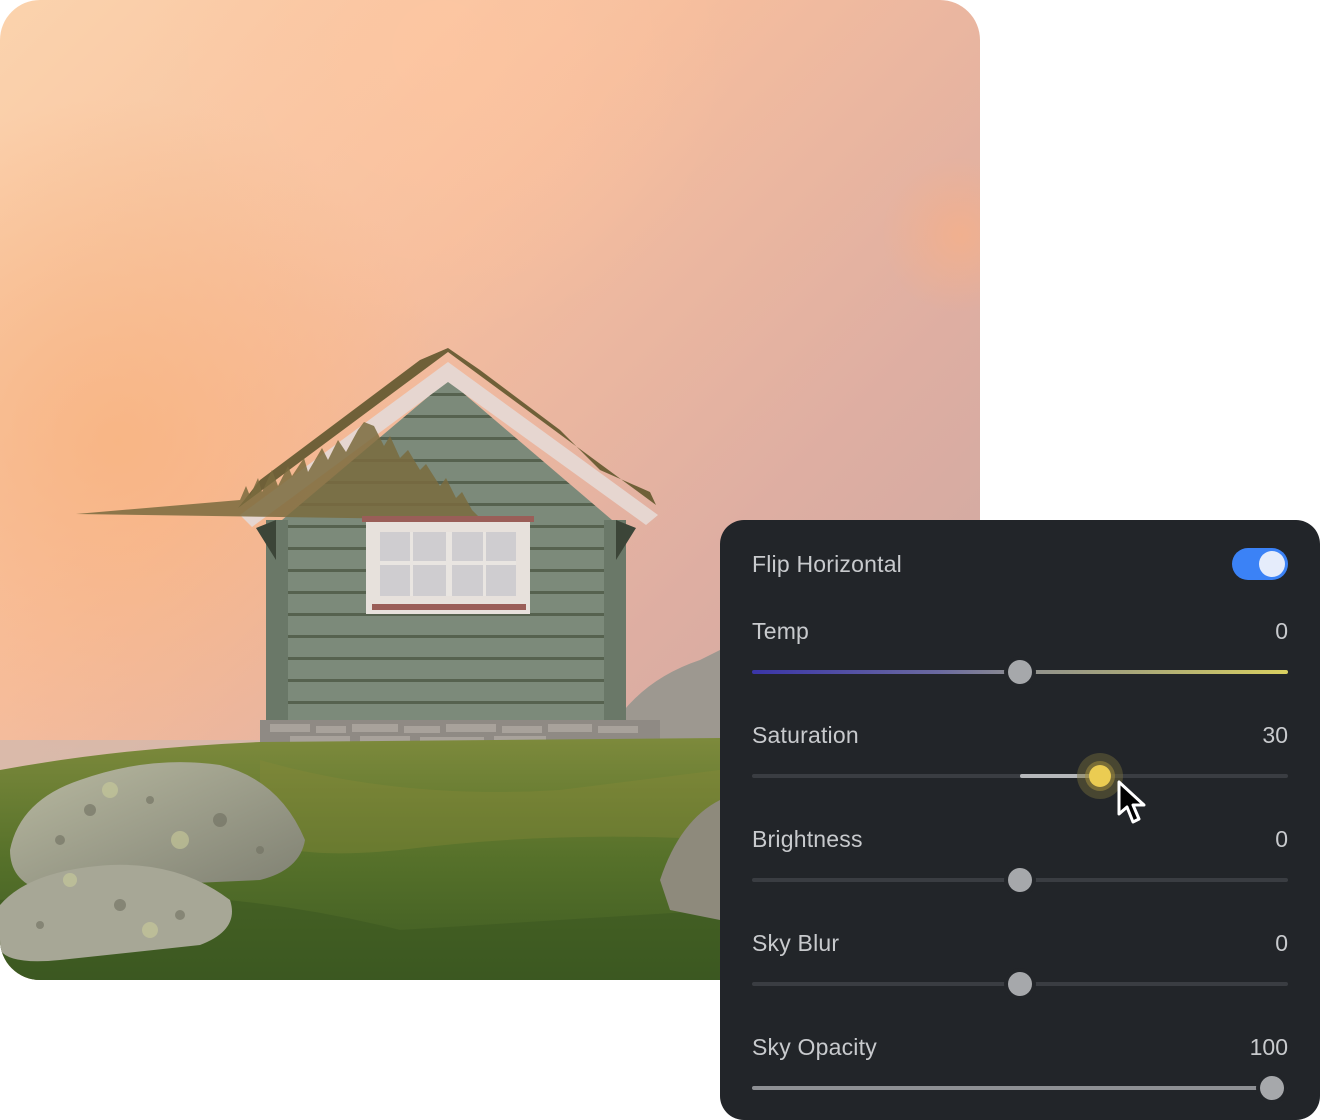 The width and height of the screenshot is (1320, 1120). Describe the element at coordinates (1020, 656) in the screenshot. I see `temp-control: Temp 0` at that location.